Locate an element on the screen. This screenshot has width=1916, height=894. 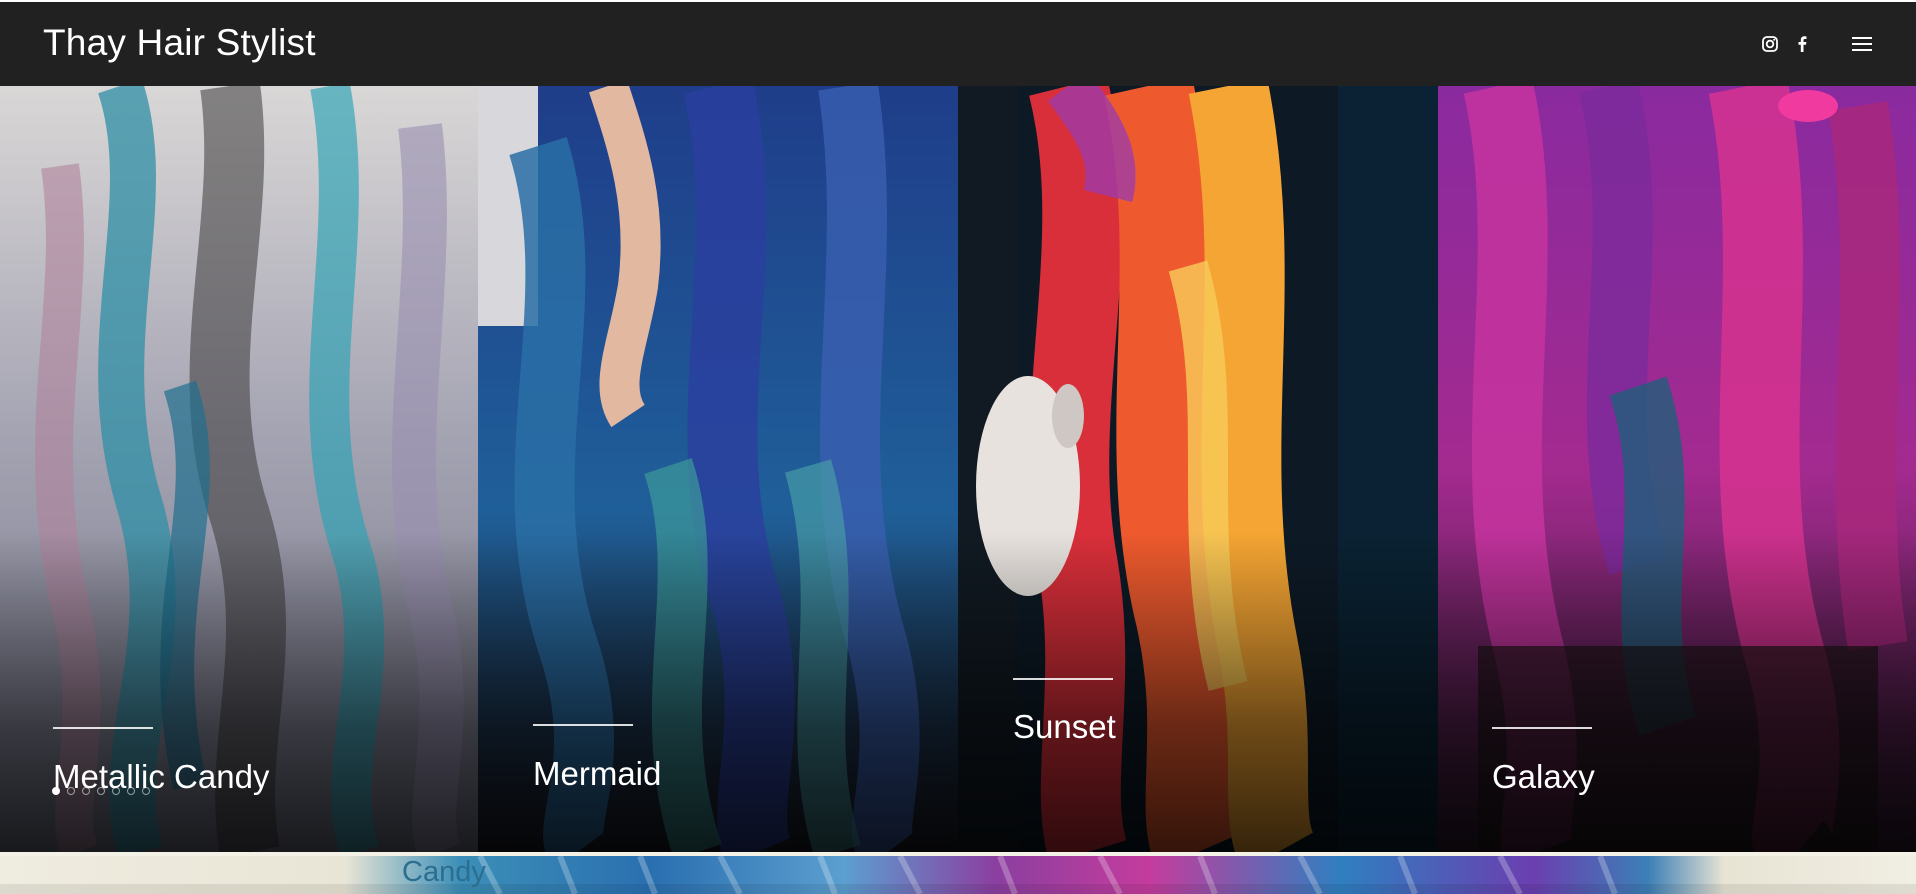
instagram-icon is located at coordinates (1770, 44).